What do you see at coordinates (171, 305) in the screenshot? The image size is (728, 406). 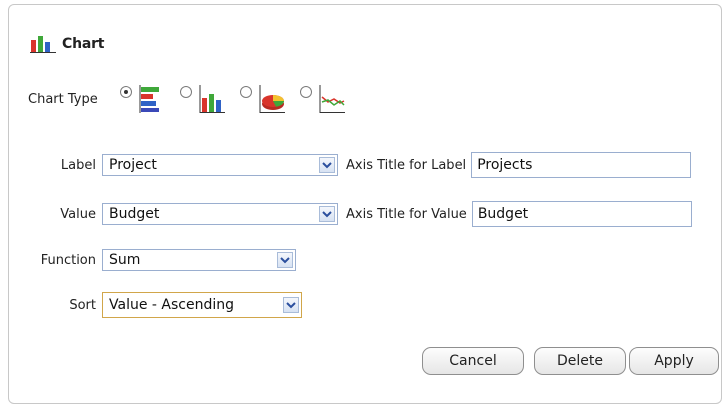 I see `sort-select-value: Value - Ascending` at bounding box center [171, 305].